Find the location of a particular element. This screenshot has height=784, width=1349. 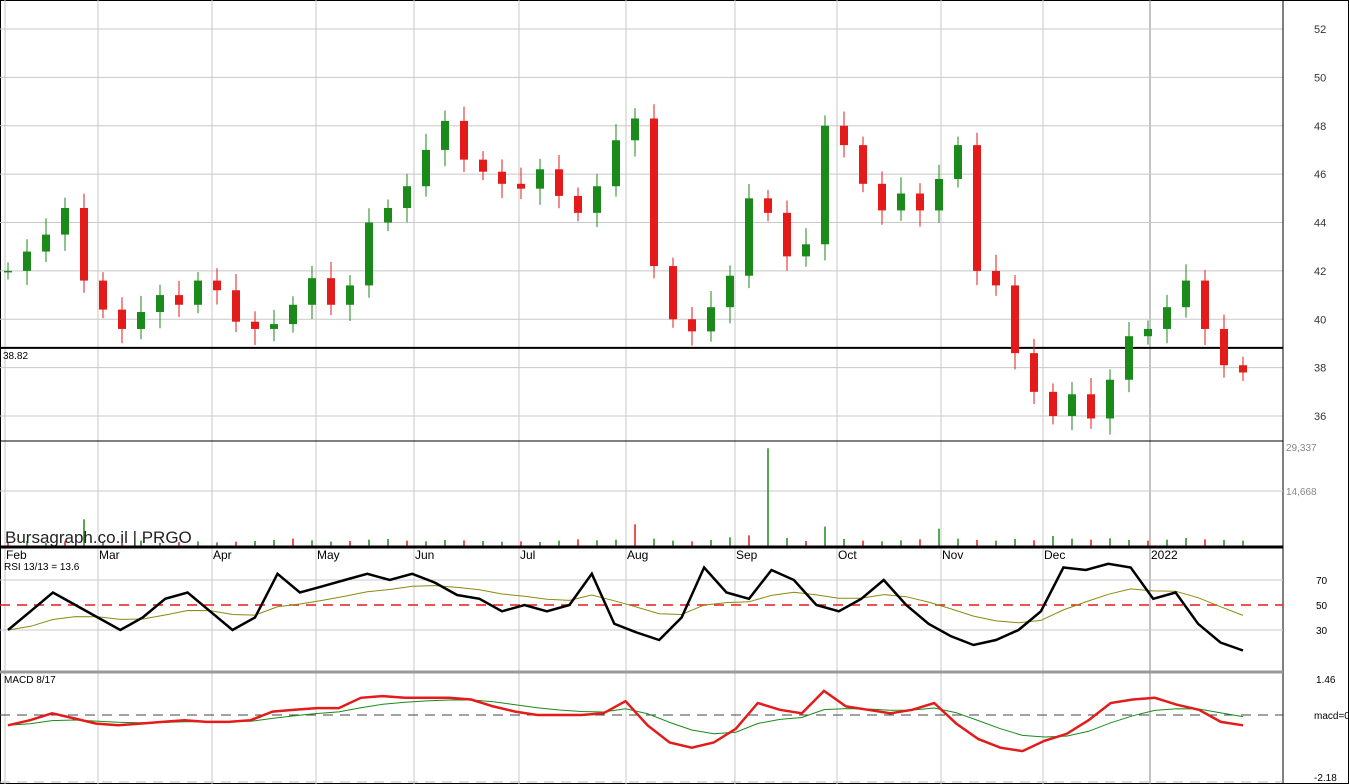

macd-tick-label: -2.18 is located at coordinates (1325, 778).